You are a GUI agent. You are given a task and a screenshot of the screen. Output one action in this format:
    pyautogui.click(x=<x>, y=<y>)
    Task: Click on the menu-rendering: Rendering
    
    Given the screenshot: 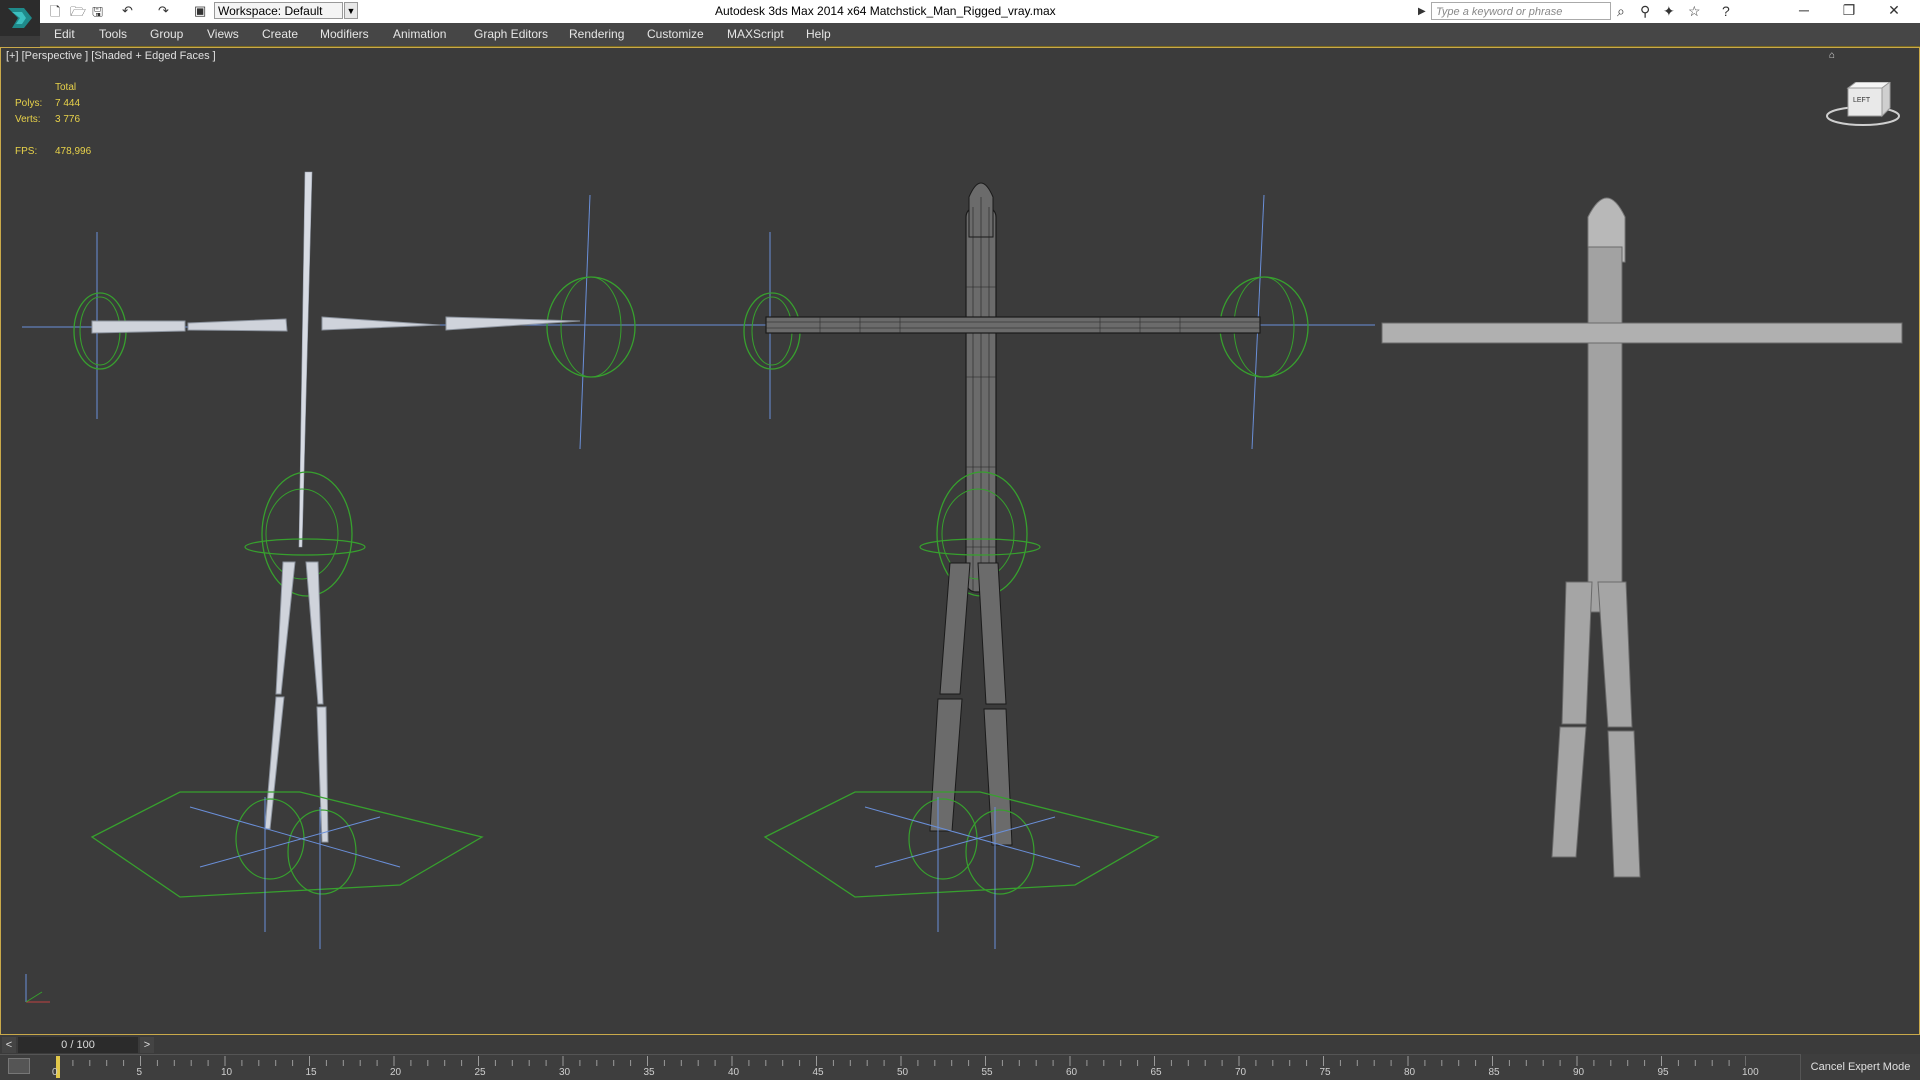 What is the action you would take?
    pyautogui.click(x=596, y=34)
    